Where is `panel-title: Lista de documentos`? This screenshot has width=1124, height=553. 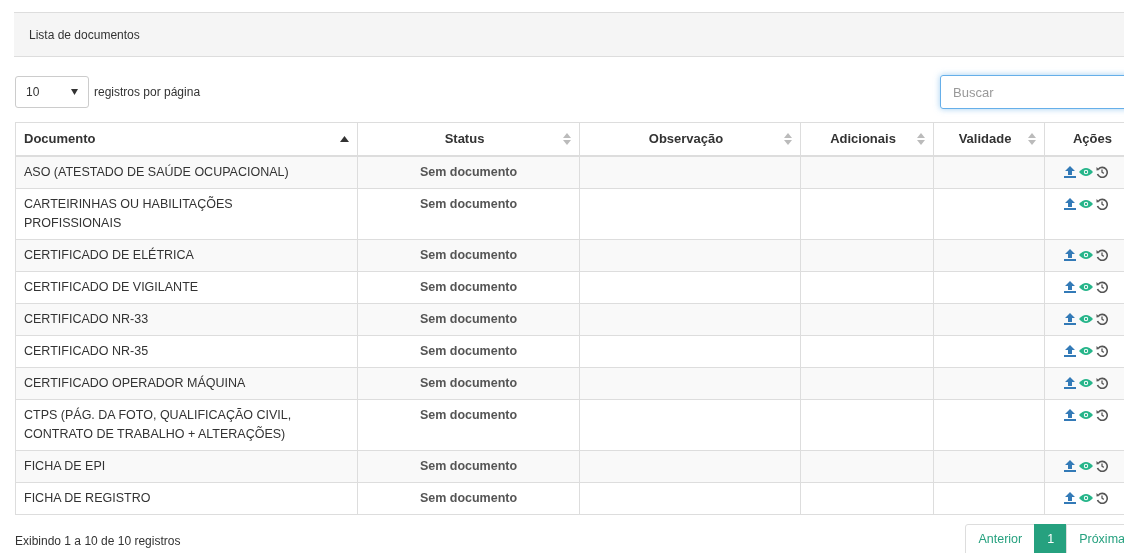
panel-title: Lista de documentos is located at coordinates (84, 35).